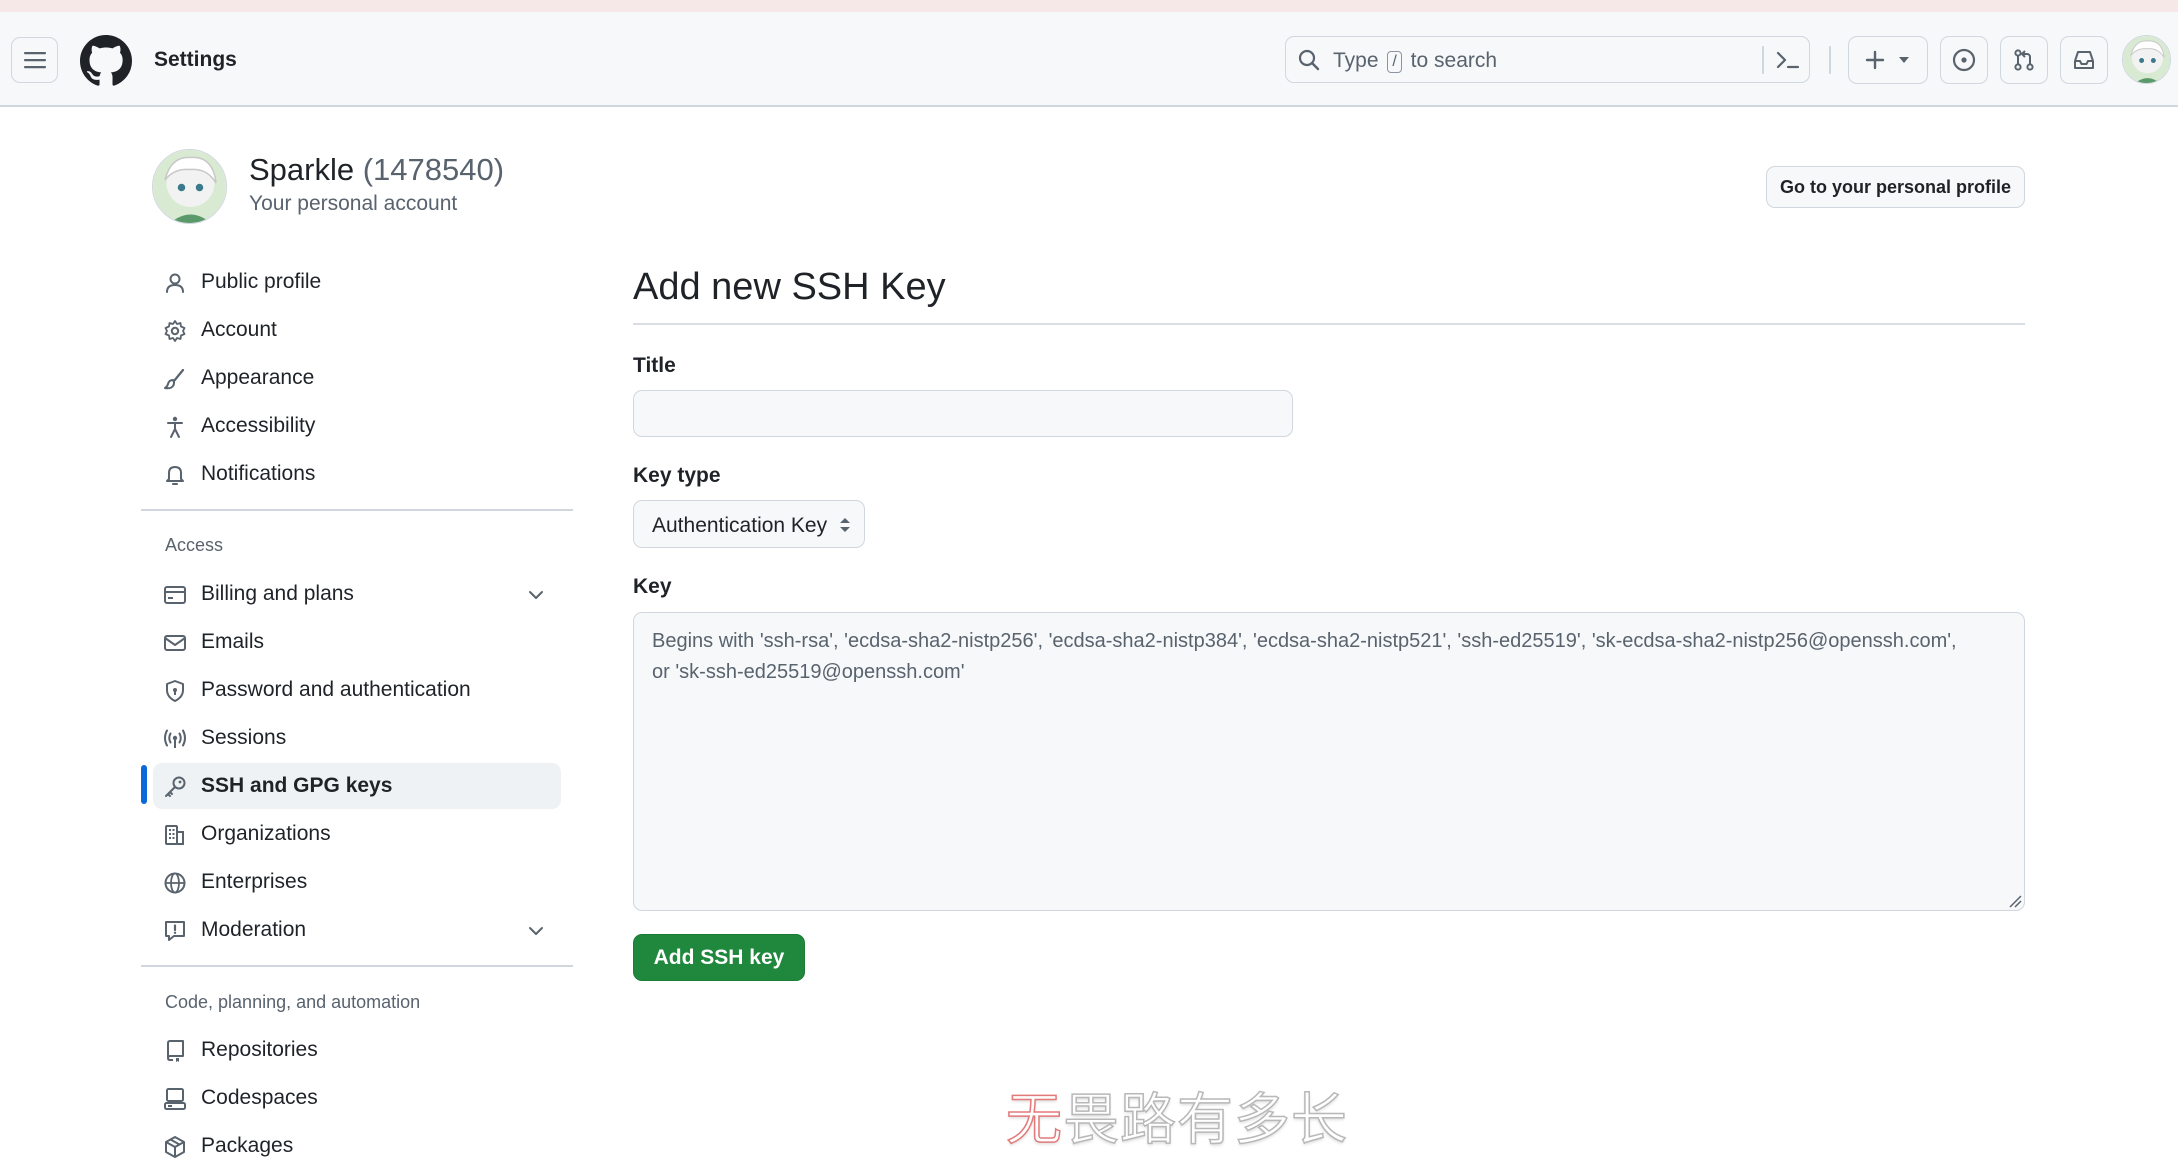  What do you see at coordinates (244, 737) in the screenshot?
I see `sidebar-item-label: Sessions` at bounding box center [244, 737].